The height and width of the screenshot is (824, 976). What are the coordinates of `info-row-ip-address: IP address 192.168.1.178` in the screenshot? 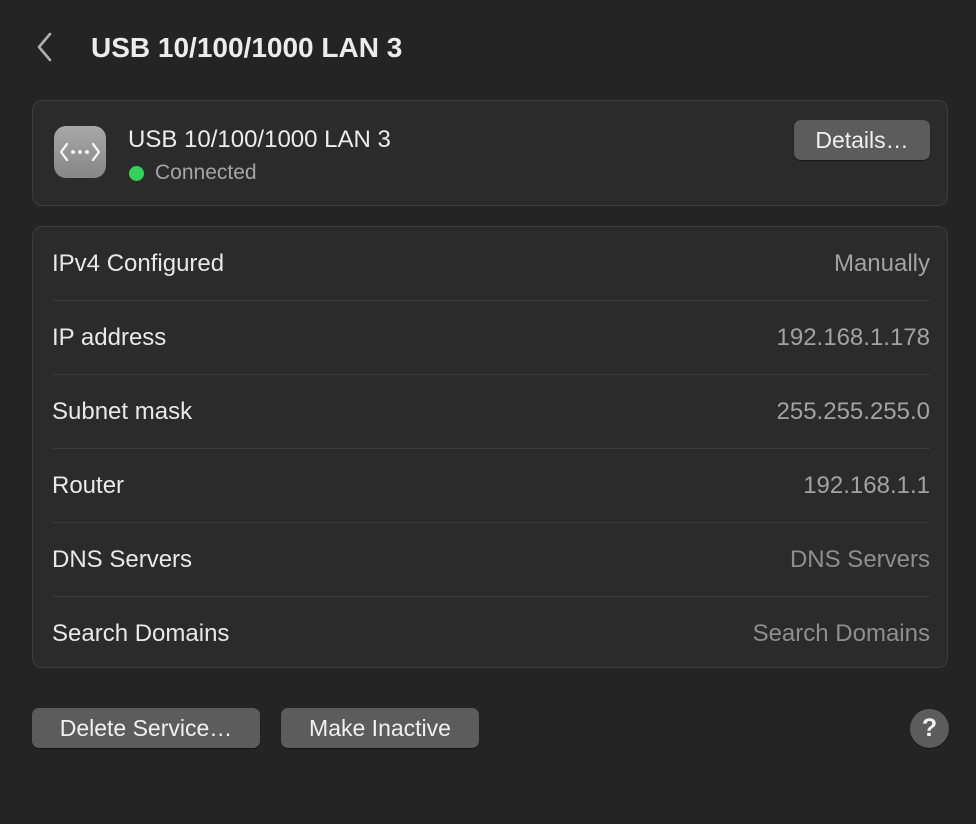 It's located at (491, 338).